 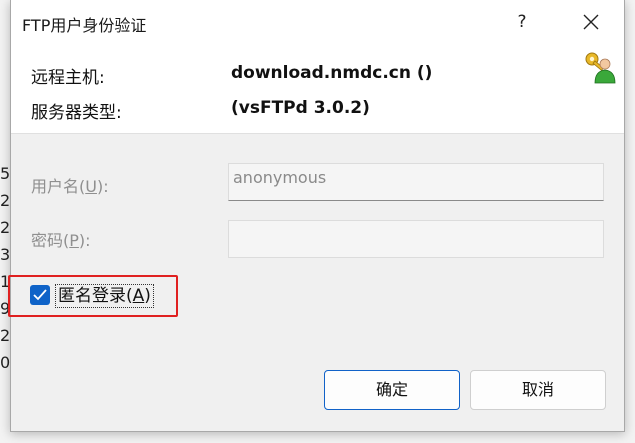 I want to click on dialog-title: FTP用户身份验证, so click(x=84, y=25).